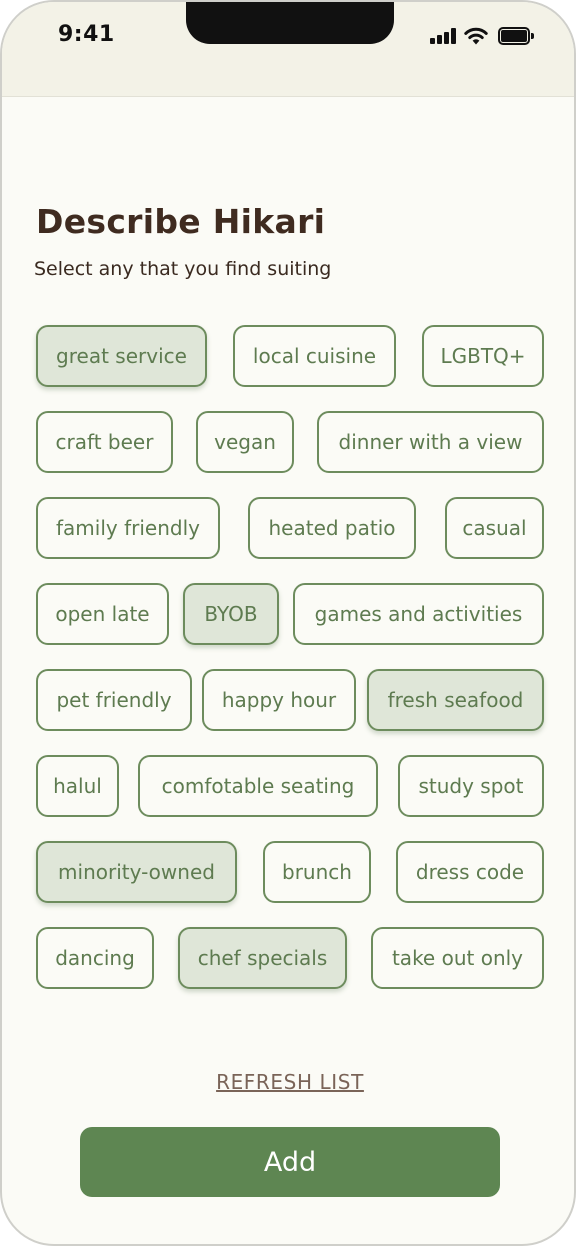 The height and width of the screenshot is (1246, 576). I want to click on tag-chip: happy hour, so click(279, 700).